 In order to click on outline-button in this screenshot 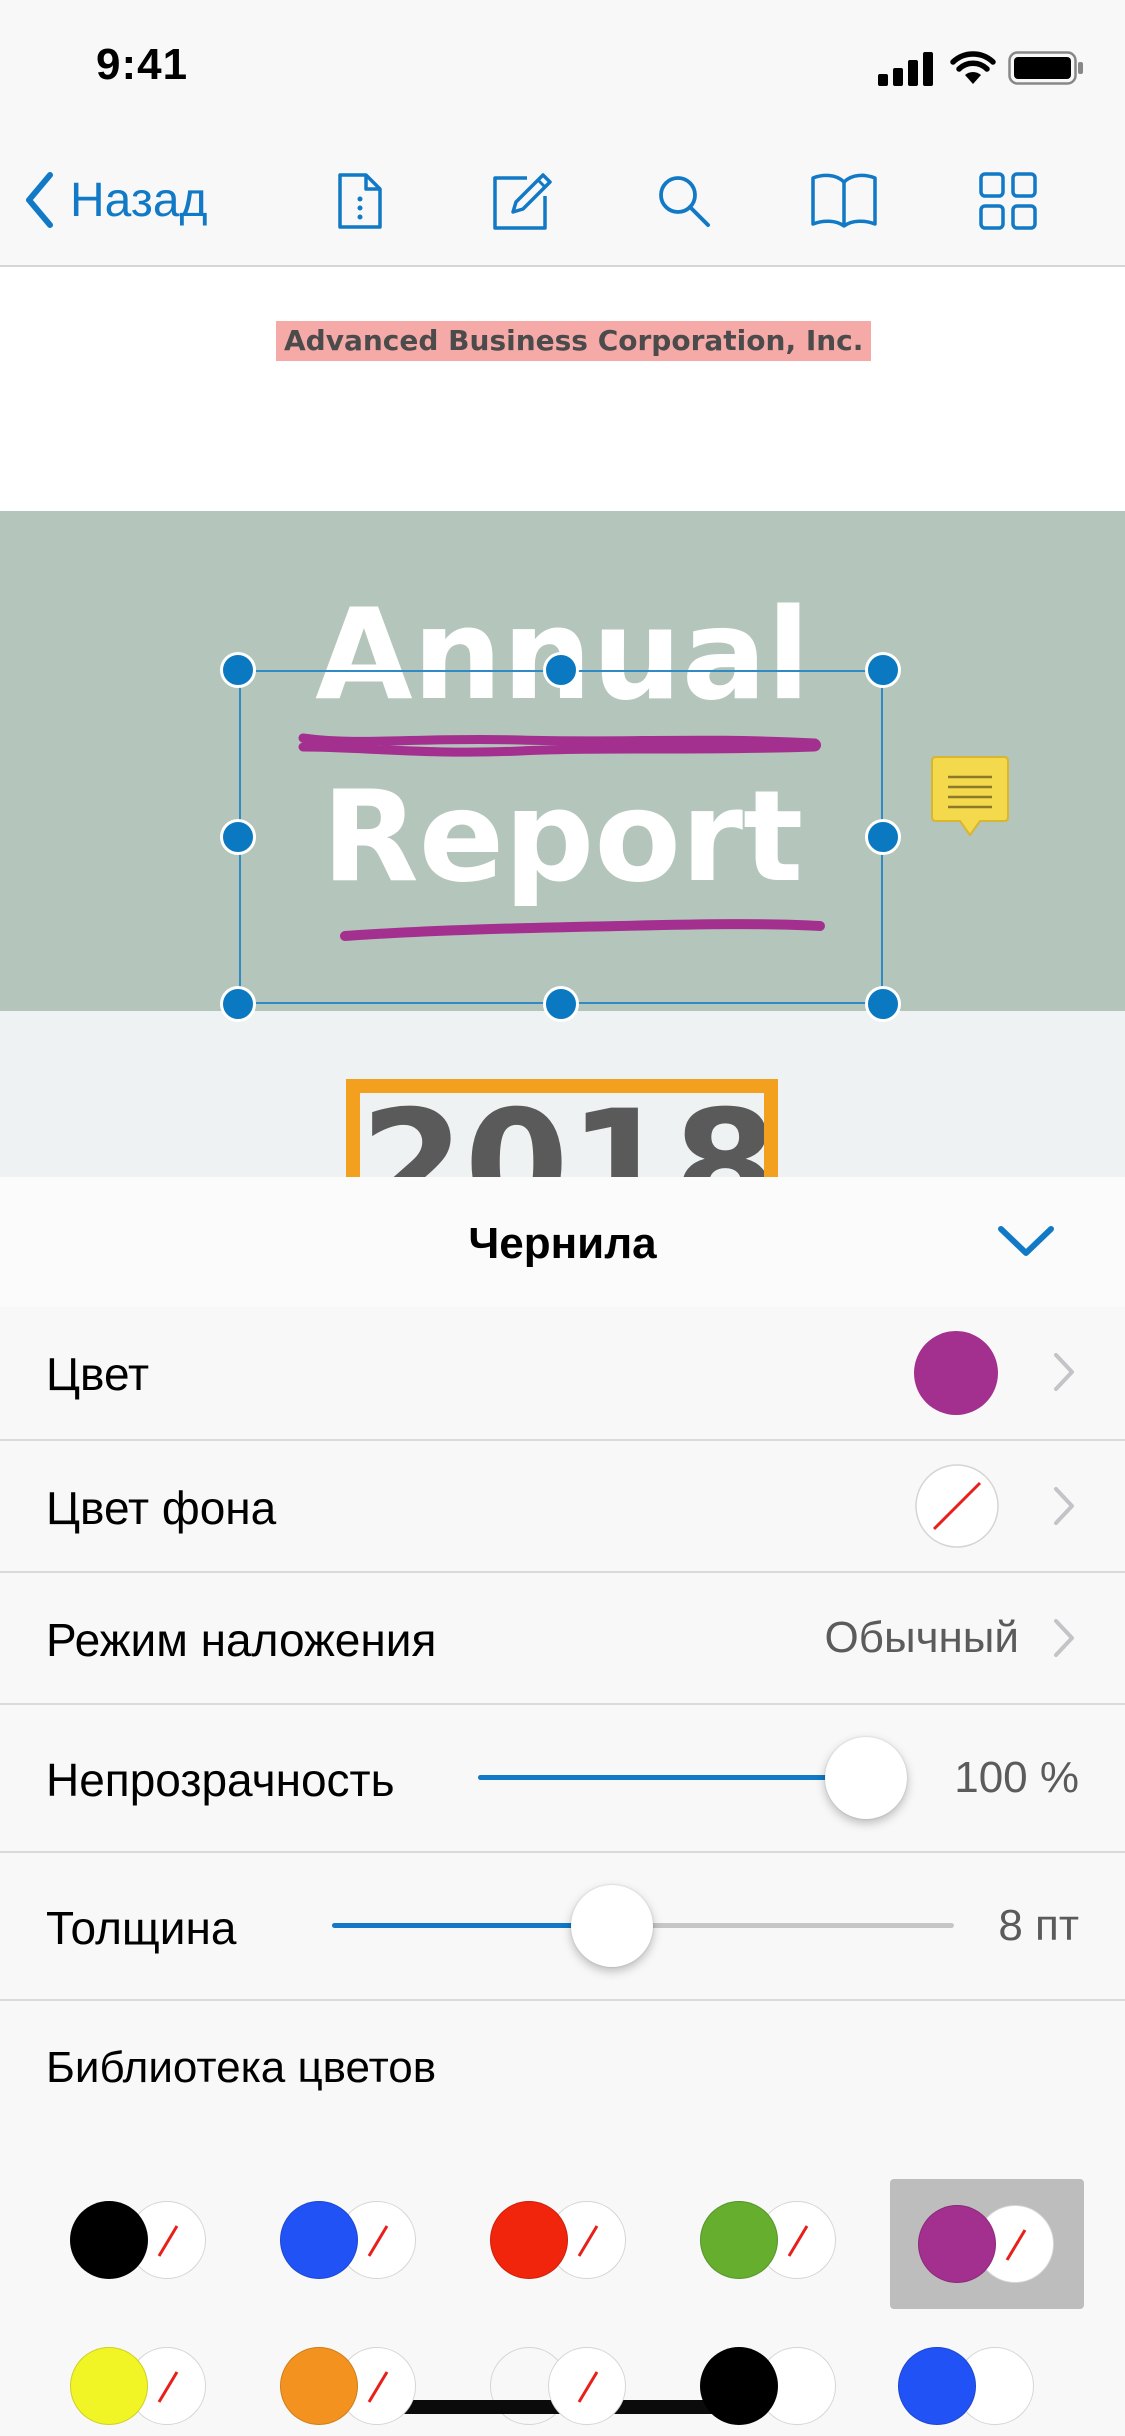, I will do `click(844, 201)`.